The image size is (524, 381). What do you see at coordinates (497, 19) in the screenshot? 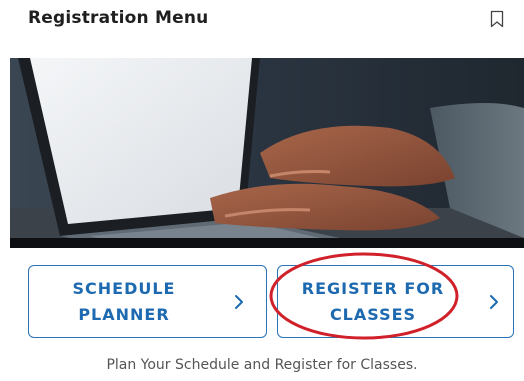
I see `bookmark-icon` at bounding box center [497, 19].